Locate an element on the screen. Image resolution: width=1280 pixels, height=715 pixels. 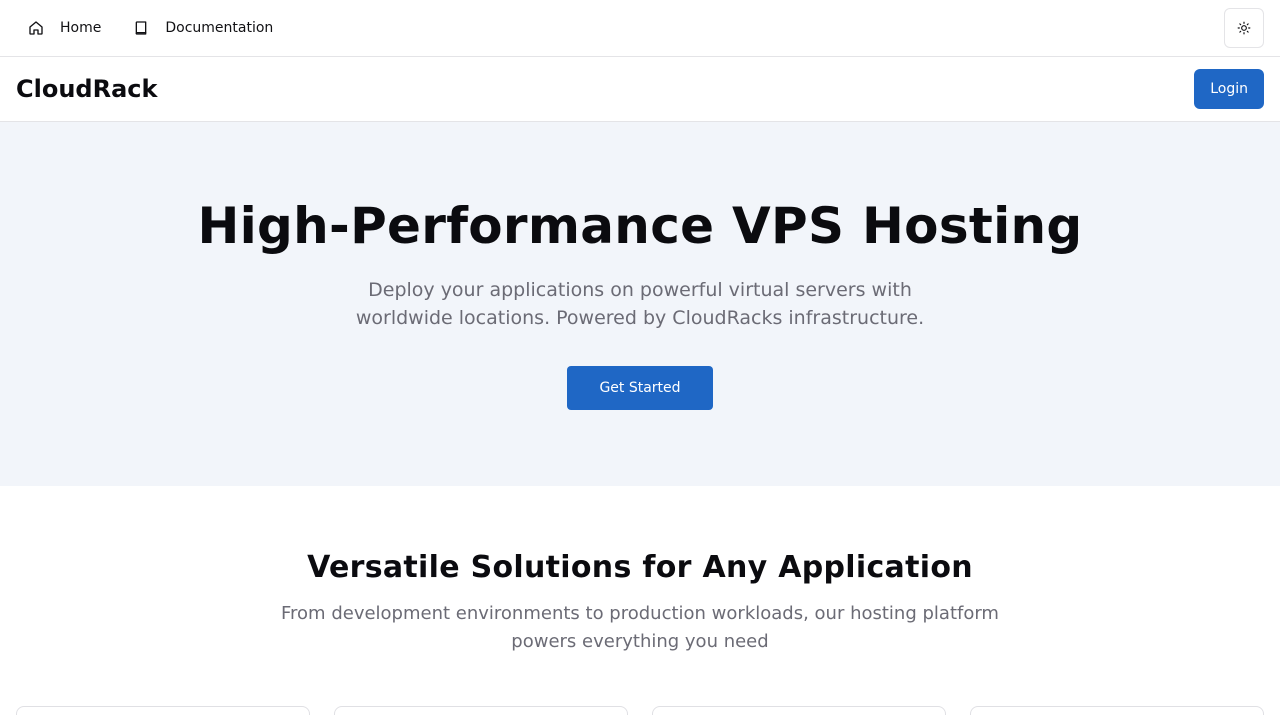
site-header: CloudRack Login is located at coordinates (640, 89).